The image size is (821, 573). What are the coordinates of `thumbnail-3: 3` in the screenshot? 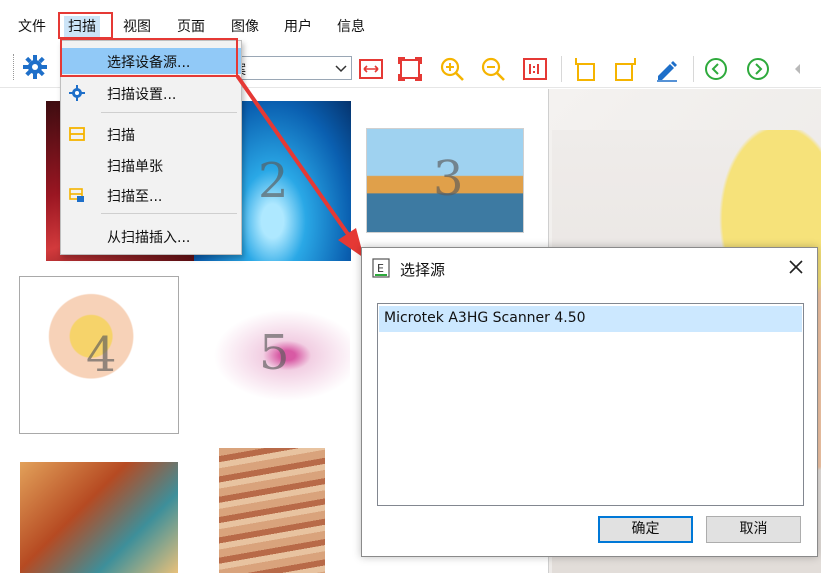 It's located at (445, 180).